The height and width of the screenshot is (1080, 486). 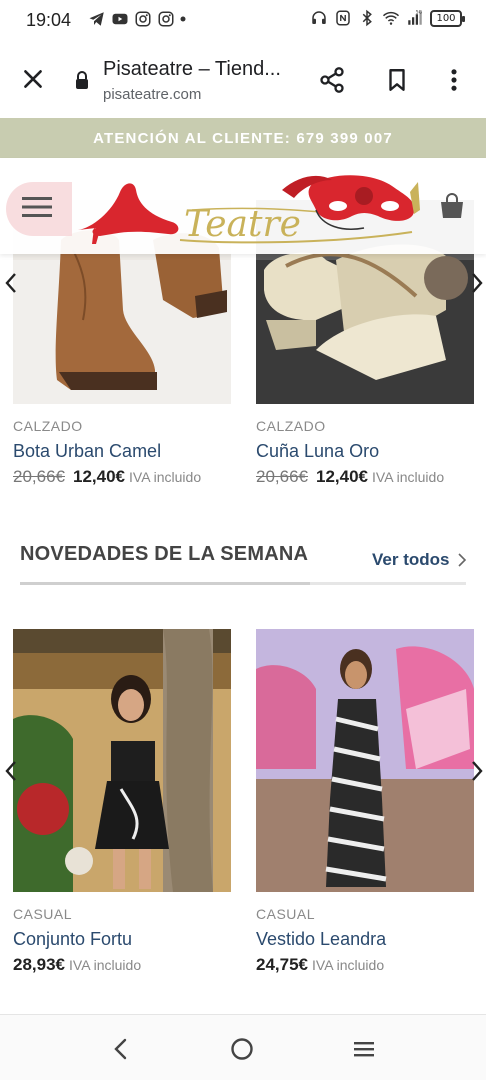 What do you see at coordinates (317, 451) in the screenshot?
I see `product-name-link: Cuña Luna Oro` at bounding box center [317, 451].